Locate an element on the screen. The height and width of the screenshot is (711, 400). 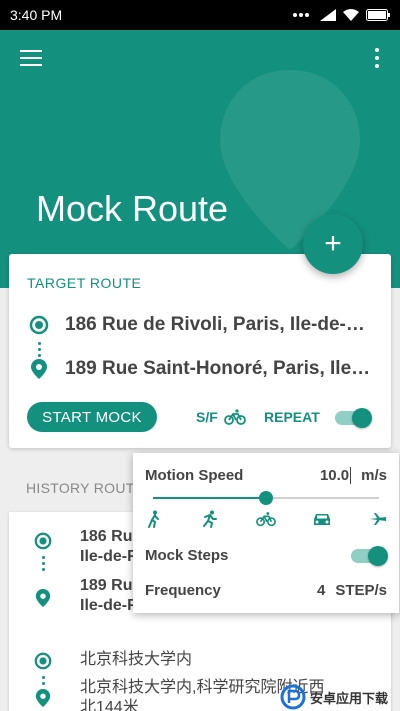
repeat-label: REPEAT is located at coordinates (292, 417).